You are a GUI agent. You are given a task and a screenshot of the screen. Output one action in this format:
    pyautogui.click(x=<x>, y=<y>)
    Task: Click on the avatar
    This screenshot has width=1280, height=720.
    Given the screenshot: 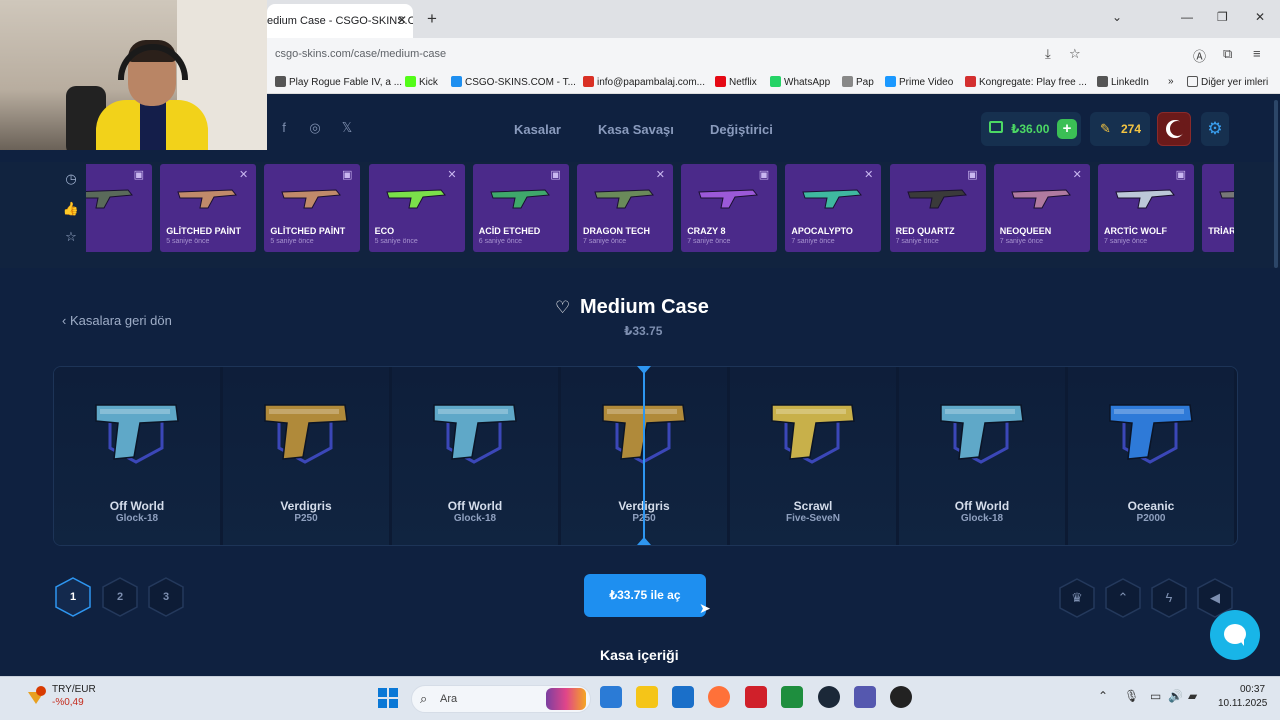 What is the action you would take?
    pyautogui.click(x=1174, y=129)
    